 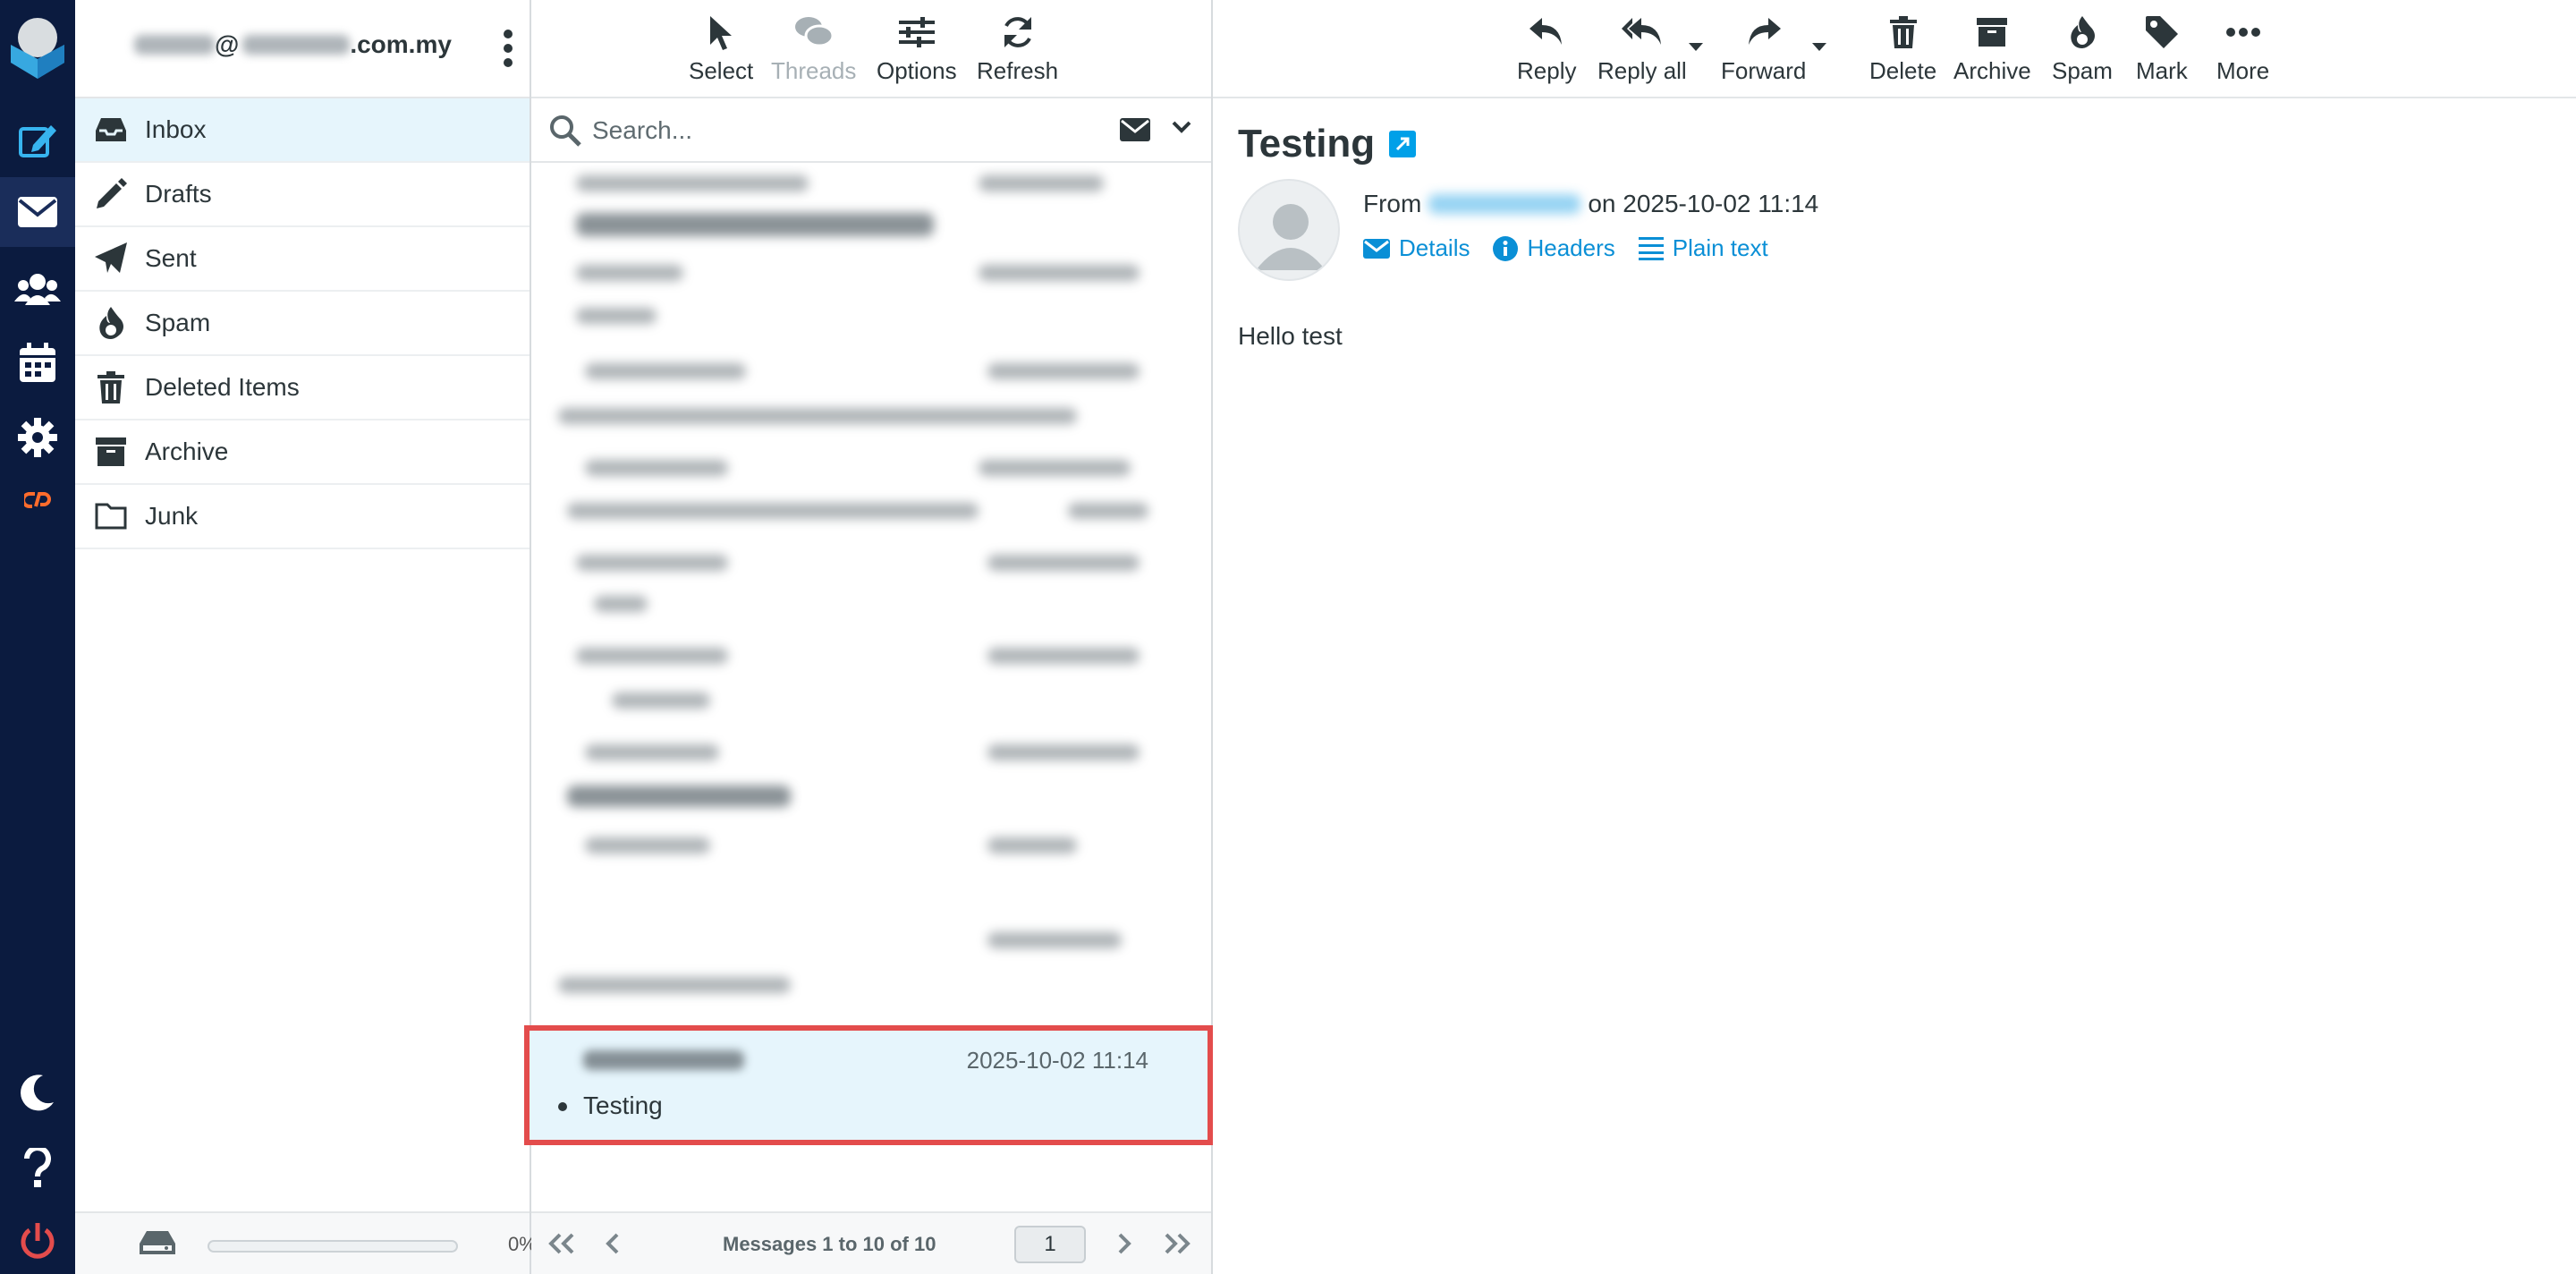 I want to click on search-bar, so click(x=871, y=130).